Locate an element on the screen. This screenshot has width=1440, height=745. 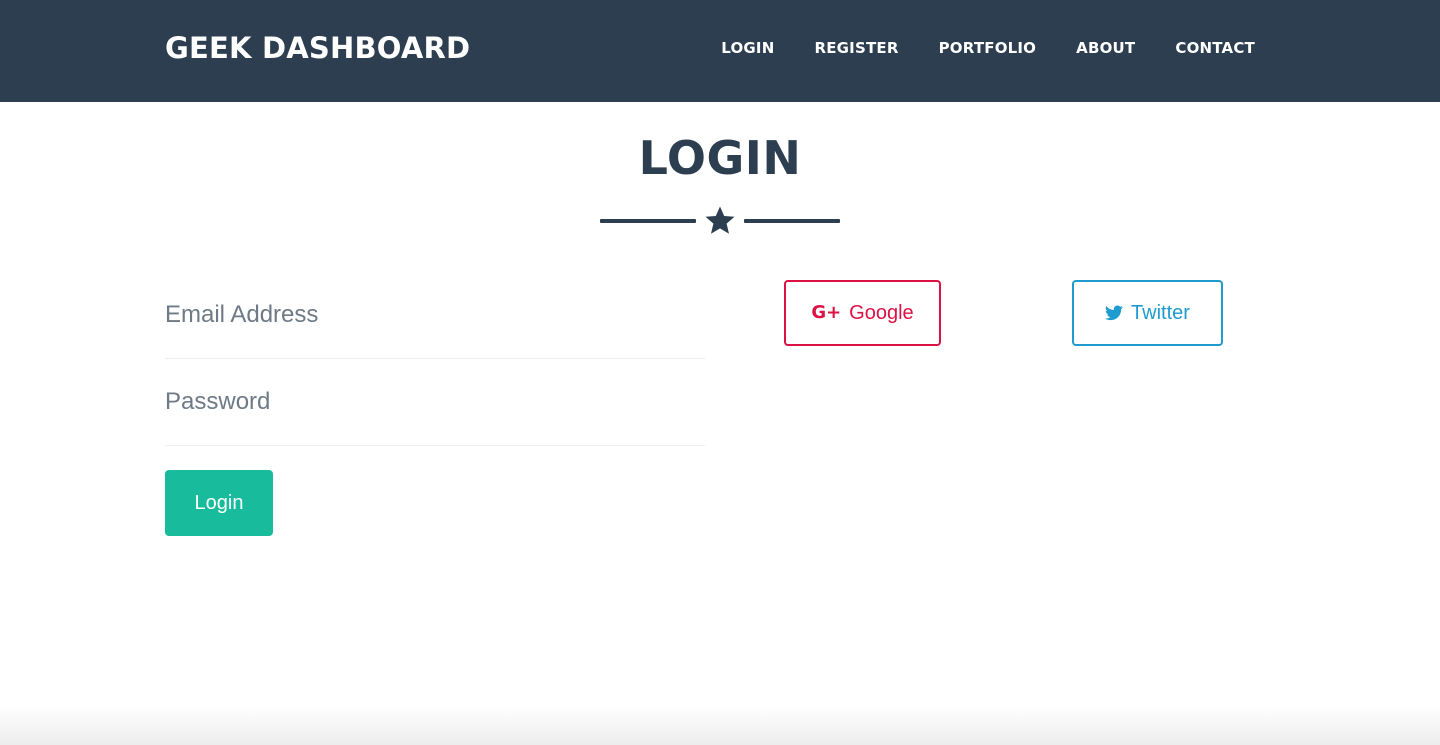
google-button-label: Google is located at coordinates (881, 312).